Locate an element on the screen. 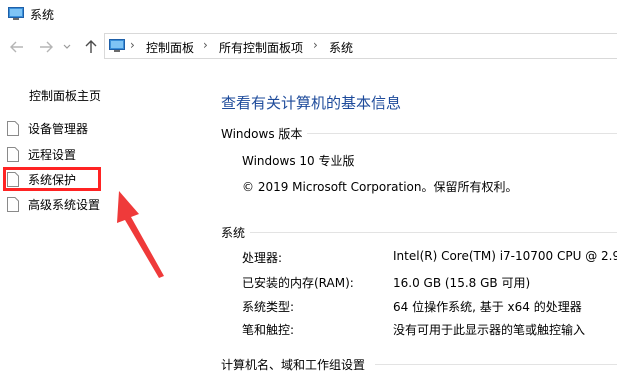 The height and width of the screenshot is (378, 617). back-arrow-icon is located at coordinates (16, 47).